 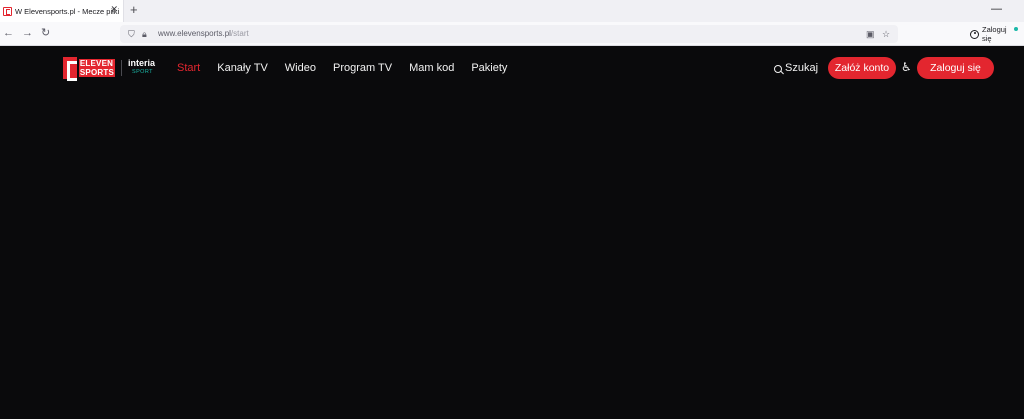 What do you see at coordinates (955, 68) in the screenshot?
I see `login-button: Zaloguj się` at bounding box center [955, 68].